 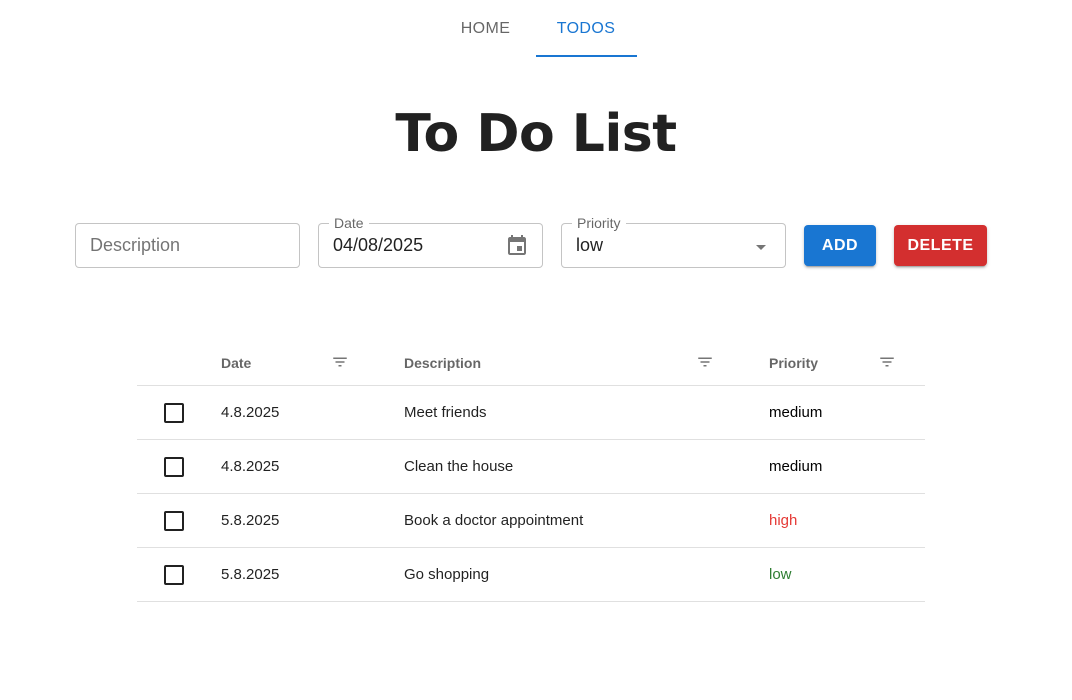 I want to click on table-row: 4.8.2025 Meet friends medium, so click(x=531, y=413).